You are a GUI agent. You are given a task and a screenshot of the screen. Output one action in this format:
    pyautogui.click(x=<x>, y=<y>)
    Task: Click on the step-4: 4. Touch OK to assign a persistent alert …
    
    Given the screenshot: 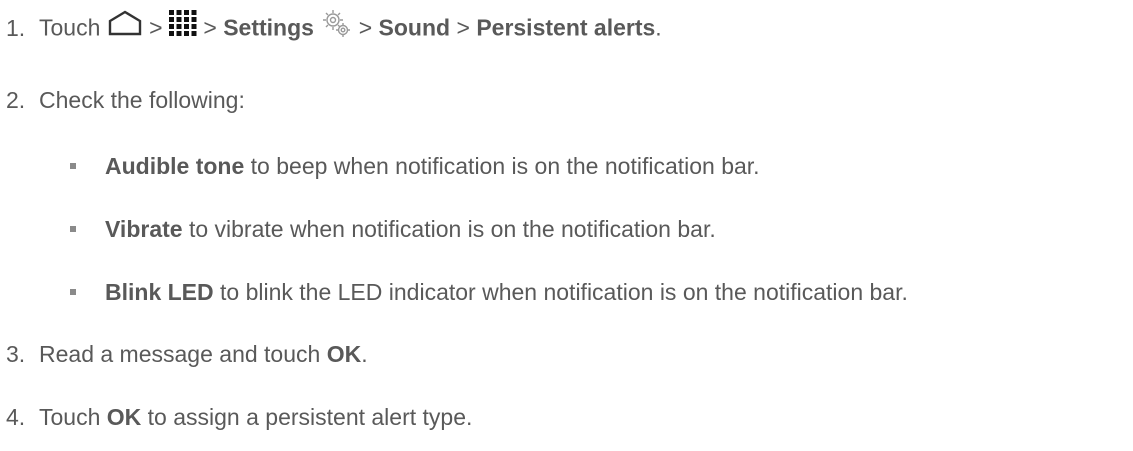 What is the action you would take?
    pyautogui.click(x=239, y=417)
    